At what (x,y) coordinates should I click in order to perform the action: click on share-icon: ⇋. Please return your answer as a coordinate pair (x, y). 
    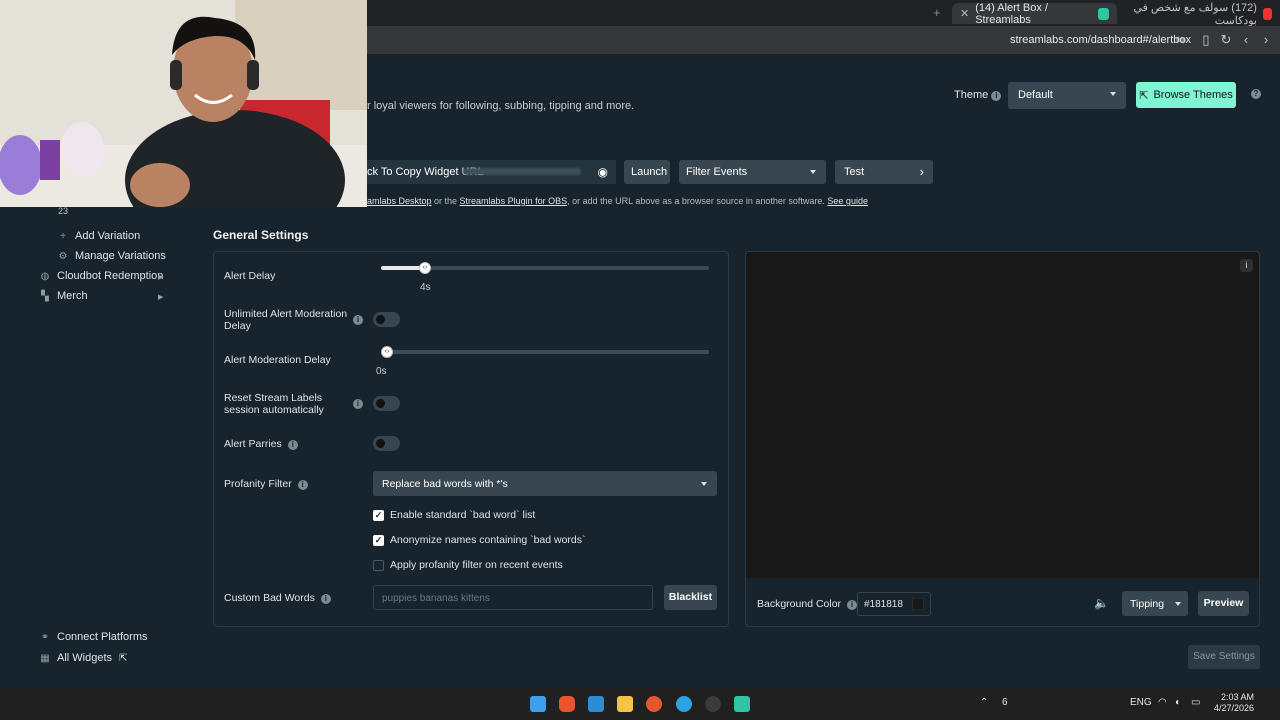
    Looking at the image, I should click on (1181, 40).